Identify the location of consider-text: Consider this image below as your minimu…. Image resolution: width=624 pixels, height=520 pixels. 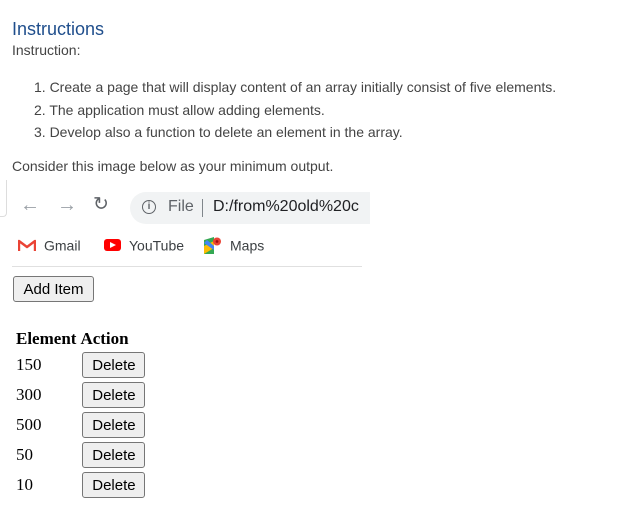
(173, 166).